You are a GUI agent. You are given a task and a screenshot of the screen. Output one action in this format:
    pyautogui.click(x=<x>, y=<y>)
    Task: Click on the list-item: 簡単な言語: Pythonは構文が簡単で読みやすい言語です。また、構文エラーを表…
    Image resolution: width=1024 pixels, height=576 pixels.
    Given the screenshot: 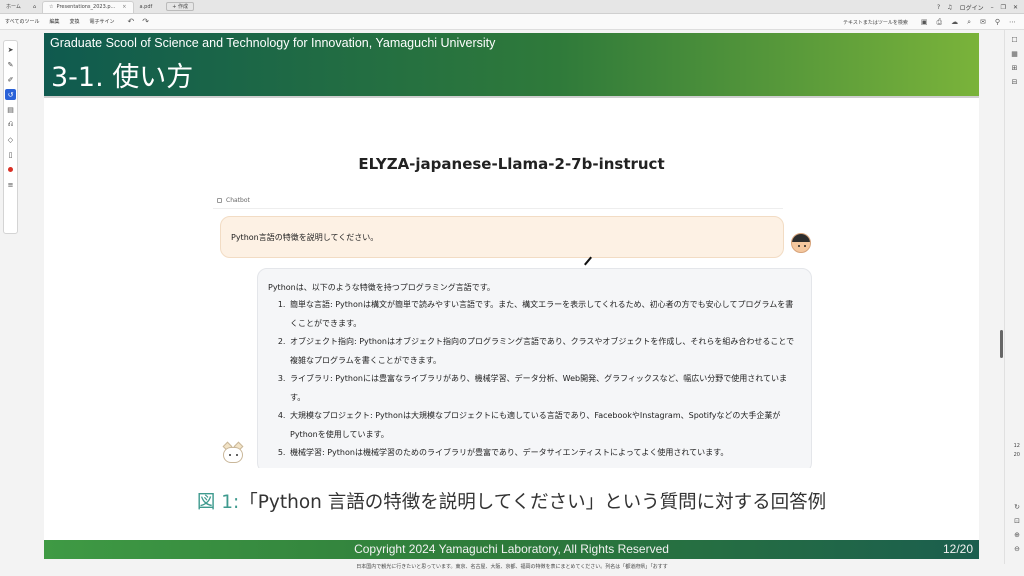 What is the action you would take?
    pyautogui.click(x=544, y=314)
    